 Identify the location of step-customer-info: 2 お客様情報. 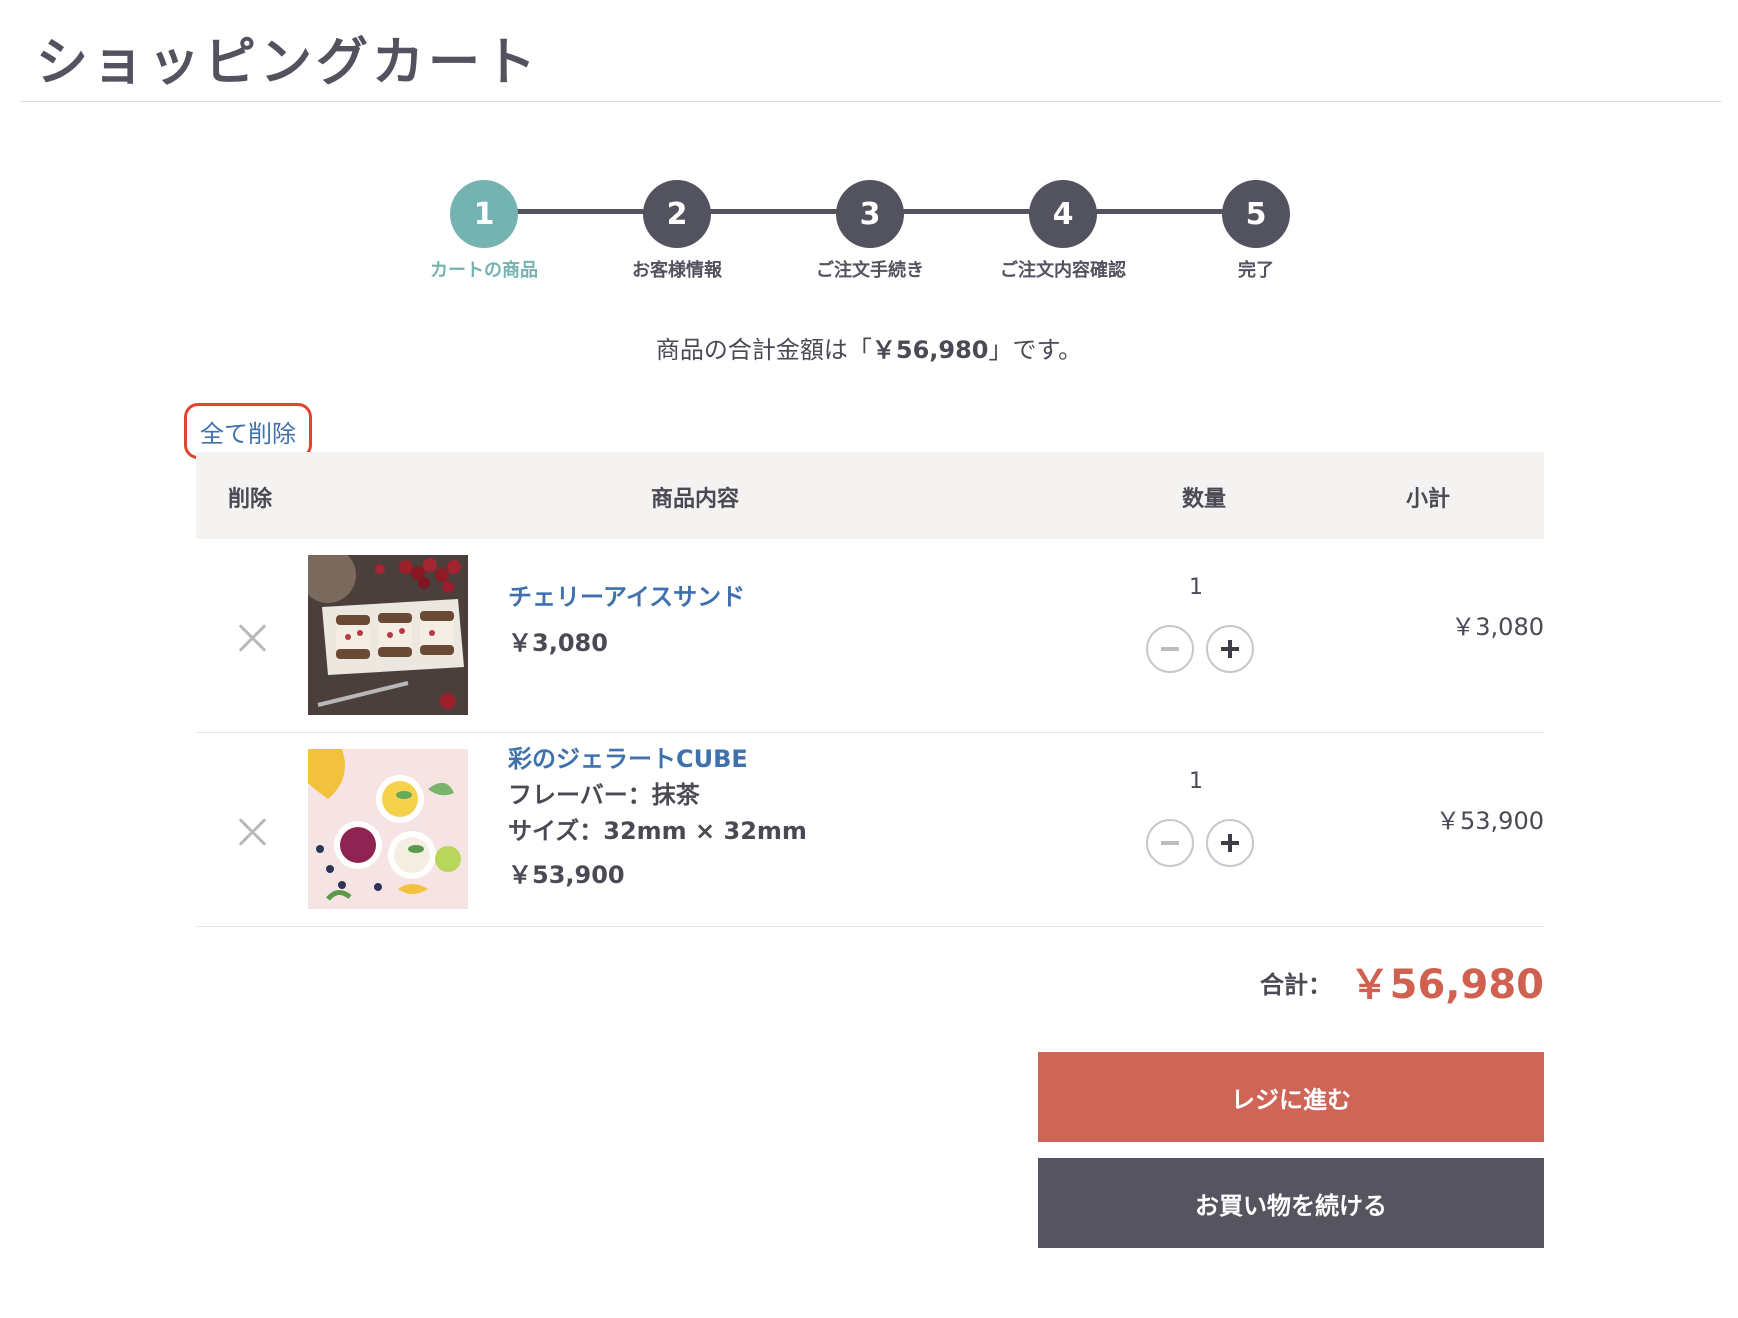
(677, 231).